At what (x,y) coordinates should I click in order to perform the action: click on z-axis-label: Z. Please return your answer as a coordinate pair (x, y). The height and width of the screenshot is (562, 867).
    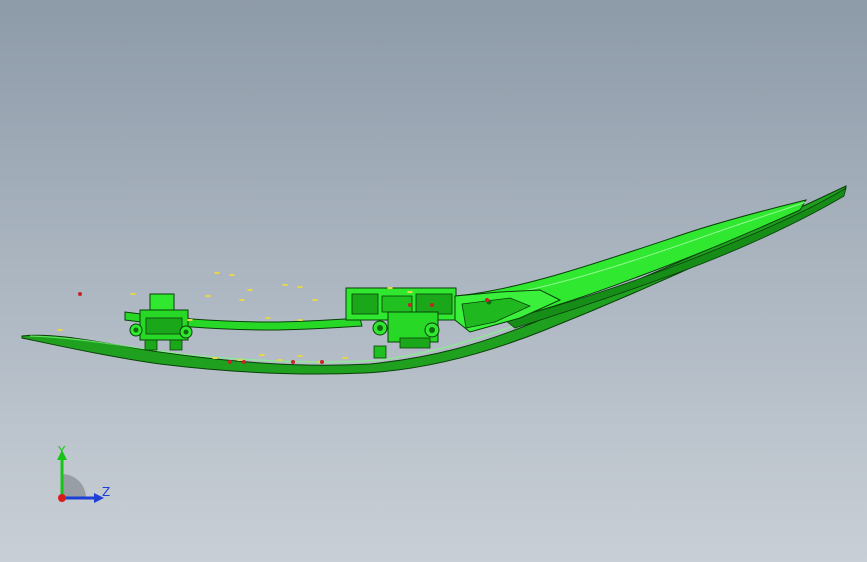
    Looking at the image, I should click on (106, 492).